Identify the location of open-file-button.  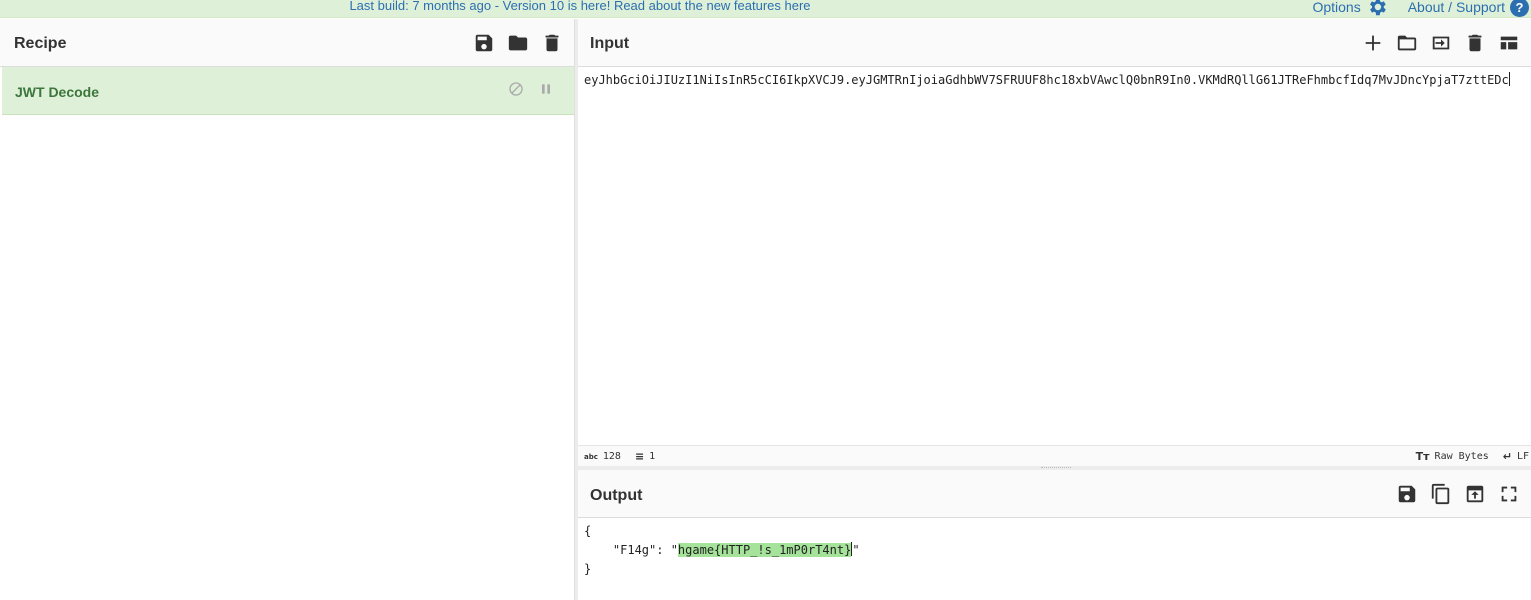
(1441, 43).